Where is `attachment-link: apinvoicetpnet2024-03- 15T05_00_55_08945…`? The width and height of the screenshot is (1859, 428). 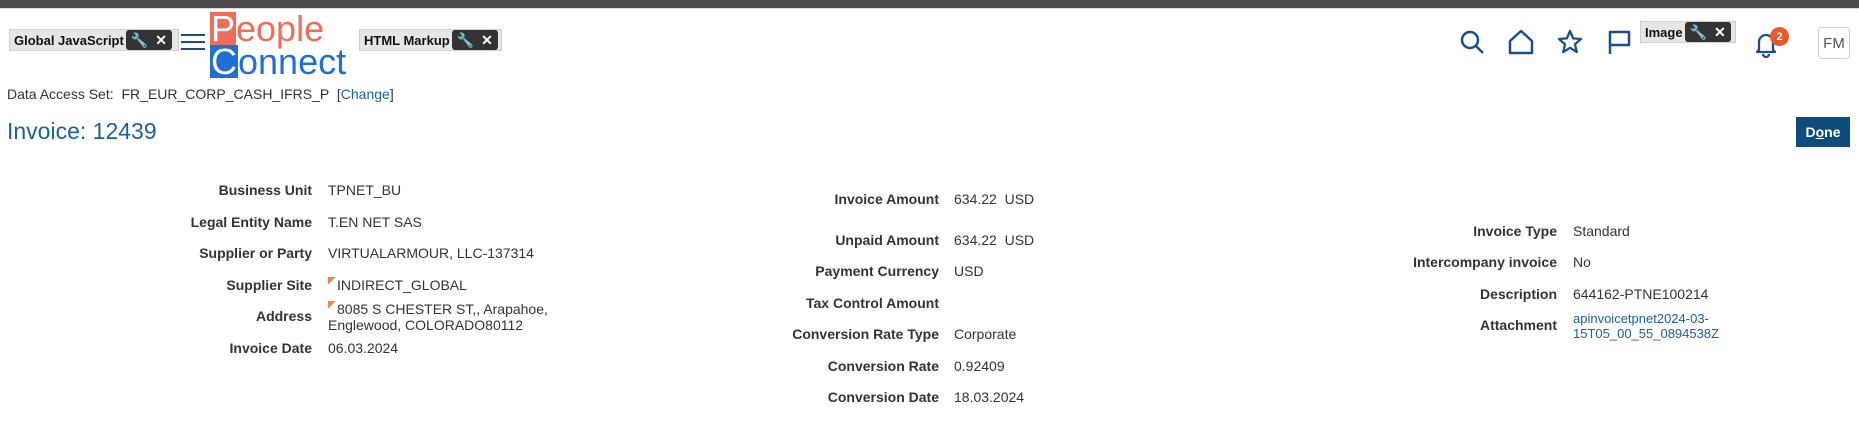 attachment-link: apinvoicetpnet2024-03- 15T05_00_55_08945… is located at coordinates (1646, 326).